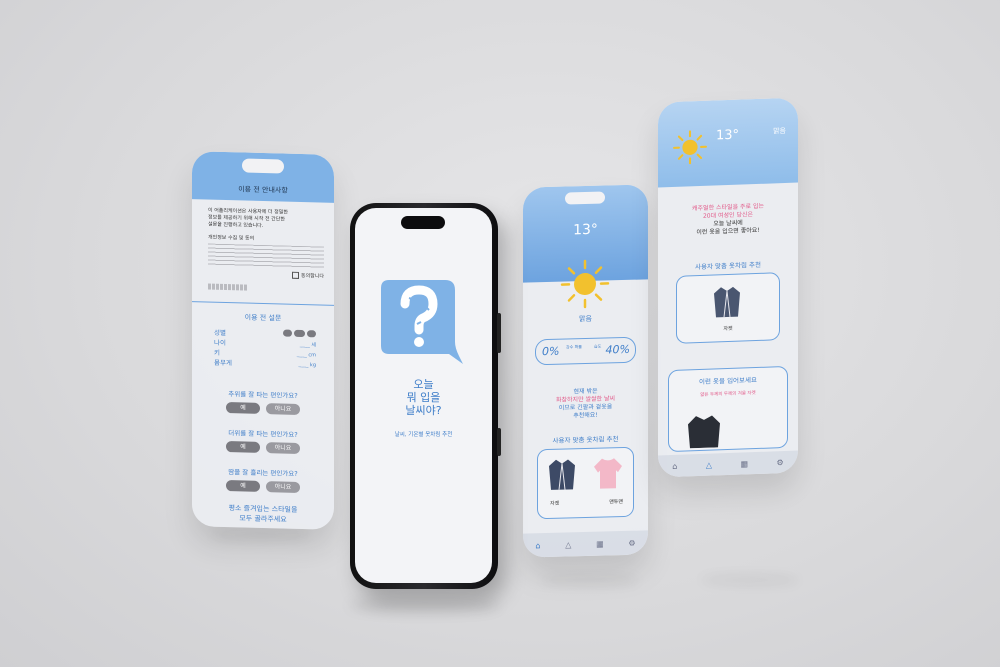  I want to click on dynamic-island, so click(423, 222).